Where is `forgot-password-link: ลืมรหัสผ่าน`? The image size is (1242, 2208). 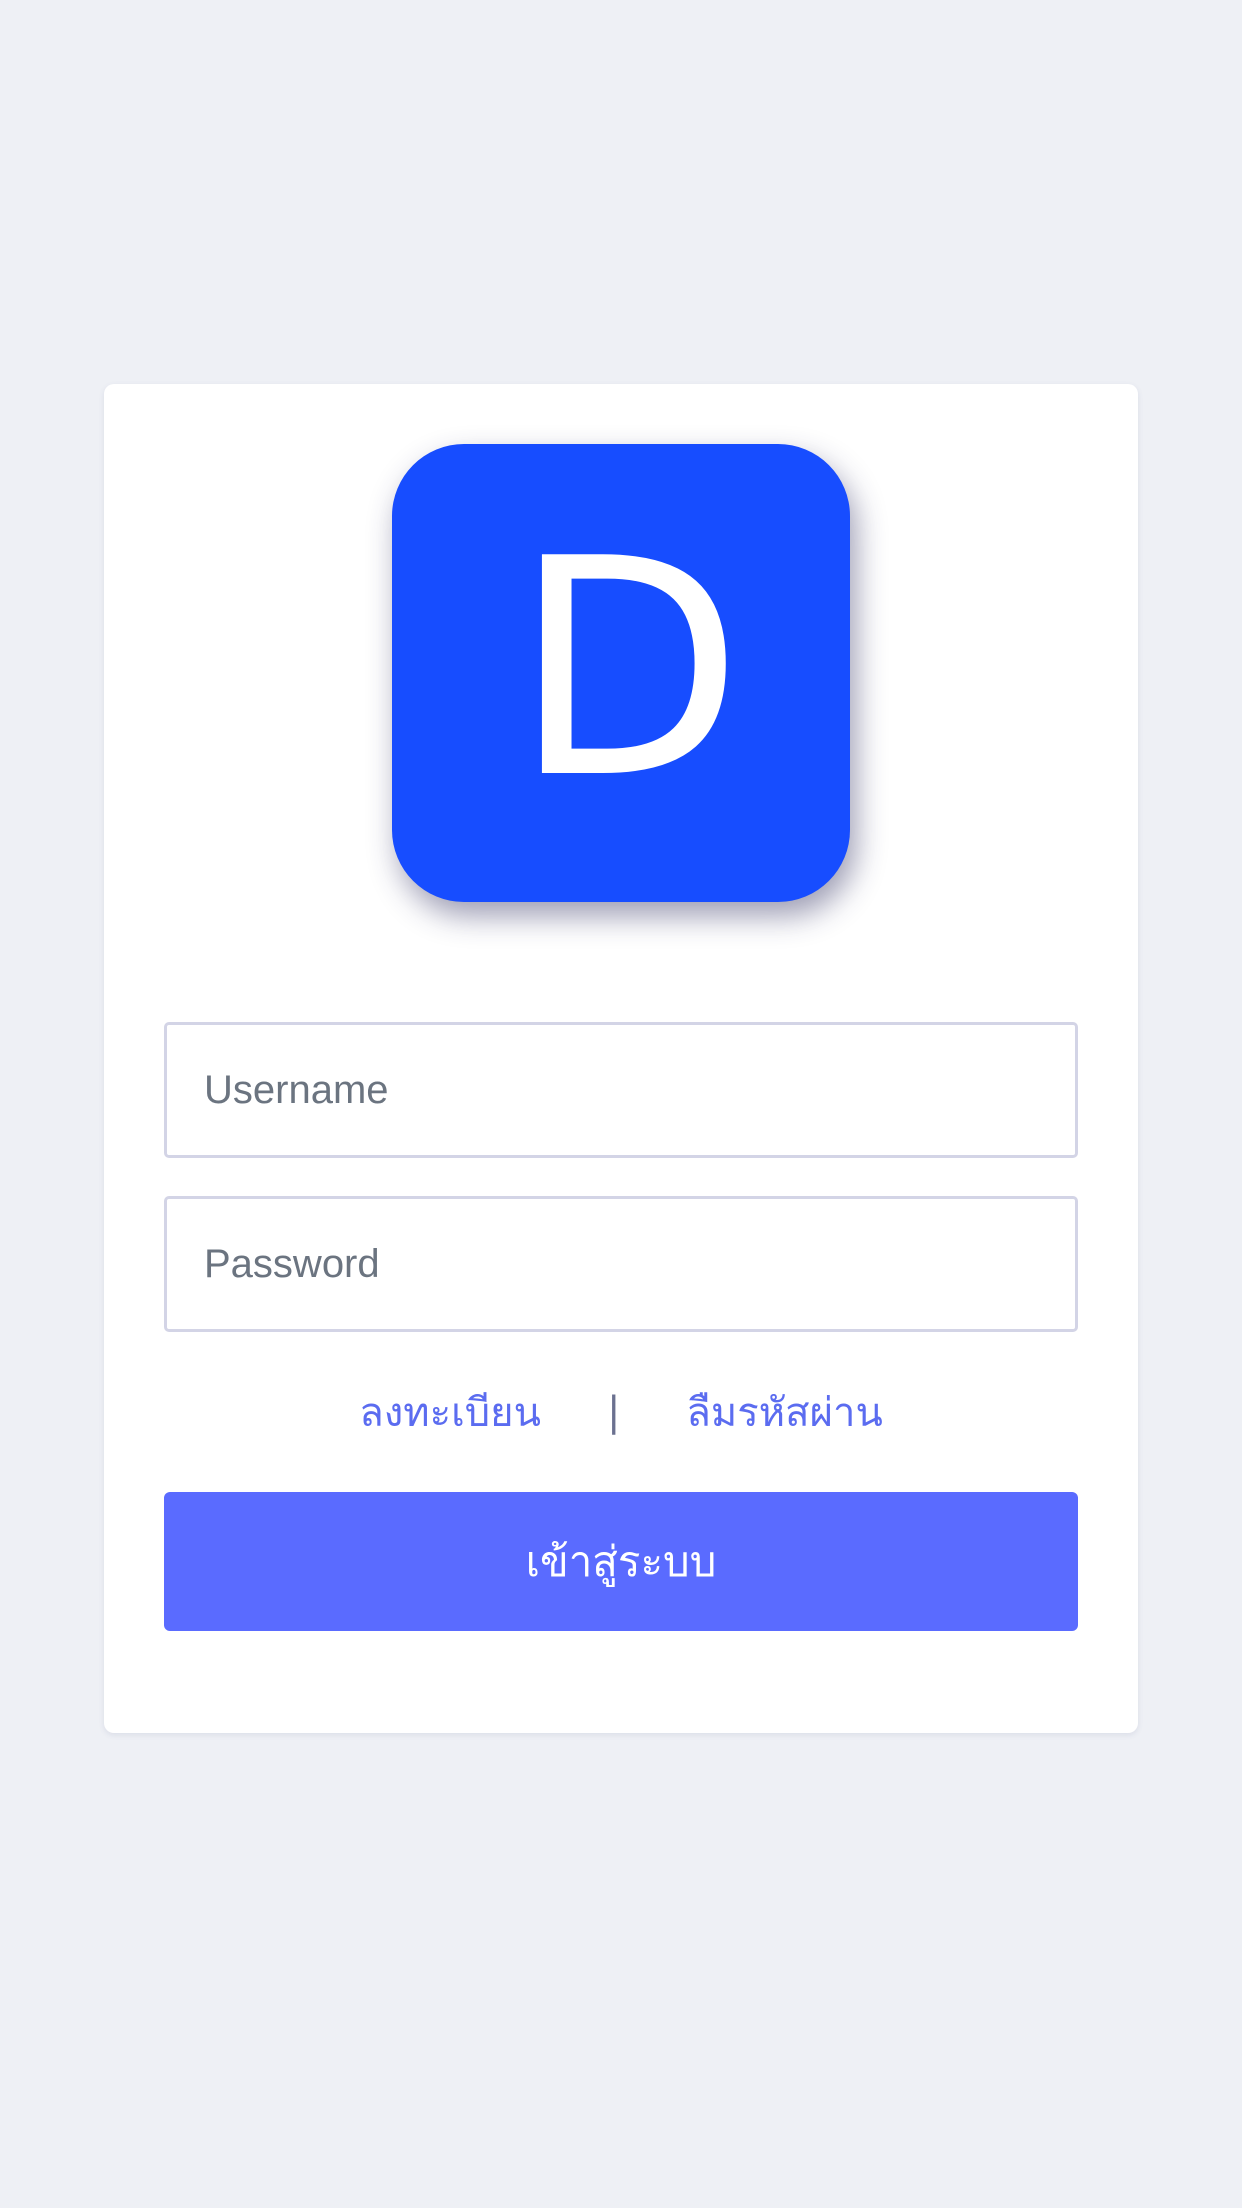 forgot-password-link: ลืมรหัสผ่าน is located at coordinates (784, 1412).